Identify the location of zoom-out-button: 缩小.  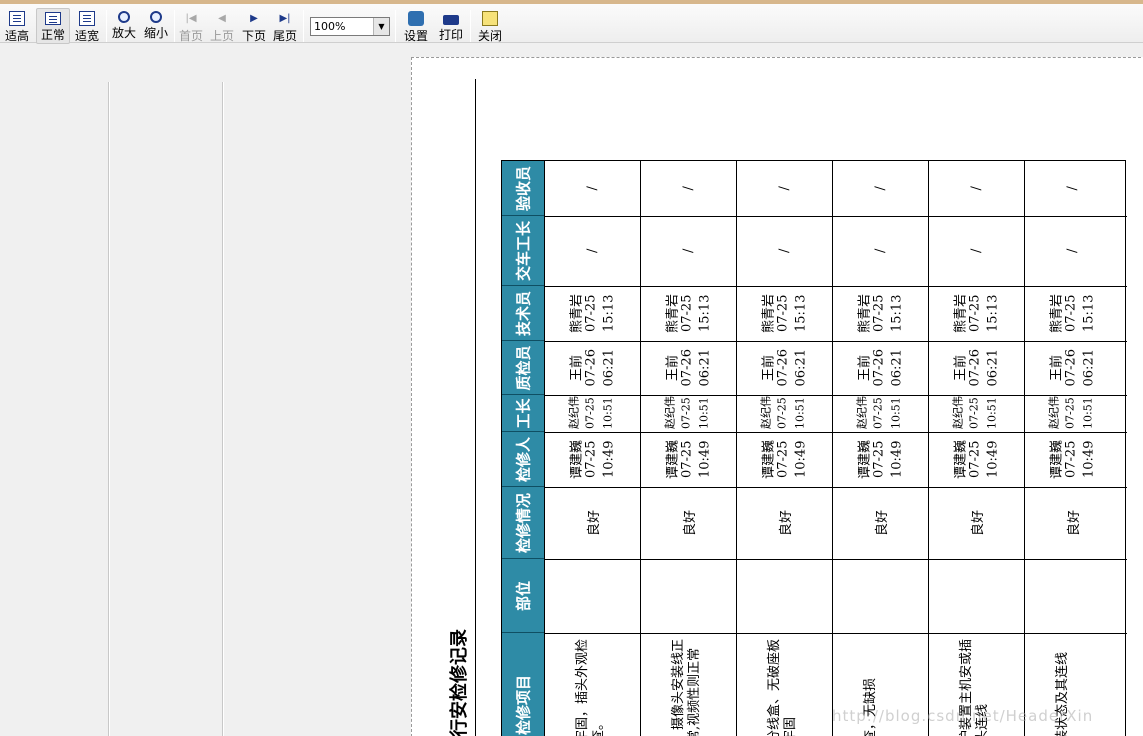
(156, 26).